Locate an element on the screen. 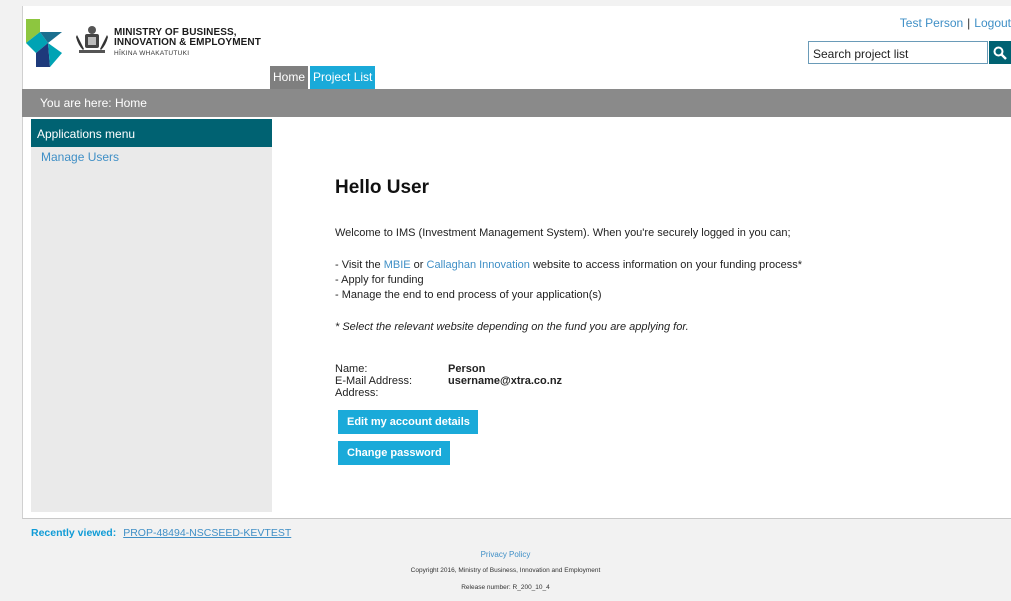 This screenshot has width=1011, height=601. logout-link: Logout is located at coordinates (992, 23).